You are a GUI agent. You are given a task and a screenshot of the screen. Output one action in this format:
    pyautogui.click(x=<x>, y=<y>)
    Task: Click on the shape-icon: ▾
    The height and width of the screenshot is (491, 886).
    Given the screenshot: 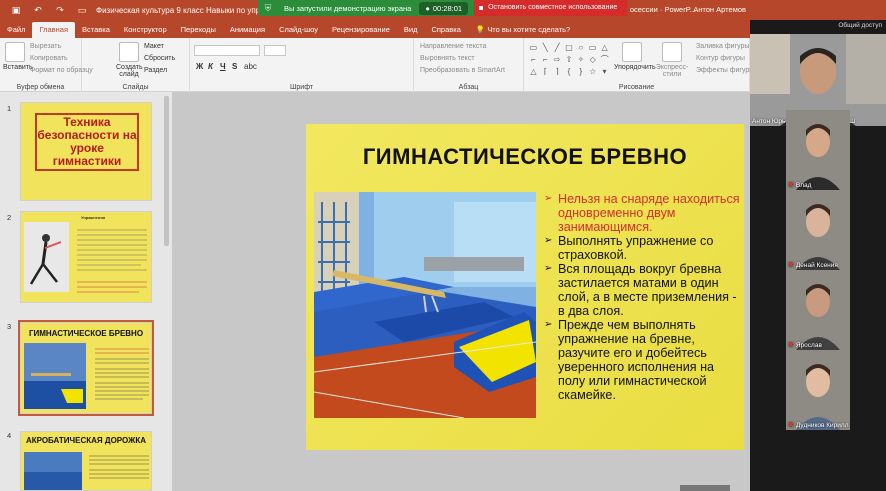 What is the action you would take?
    pyautogui.click(x=604, y=71)
    